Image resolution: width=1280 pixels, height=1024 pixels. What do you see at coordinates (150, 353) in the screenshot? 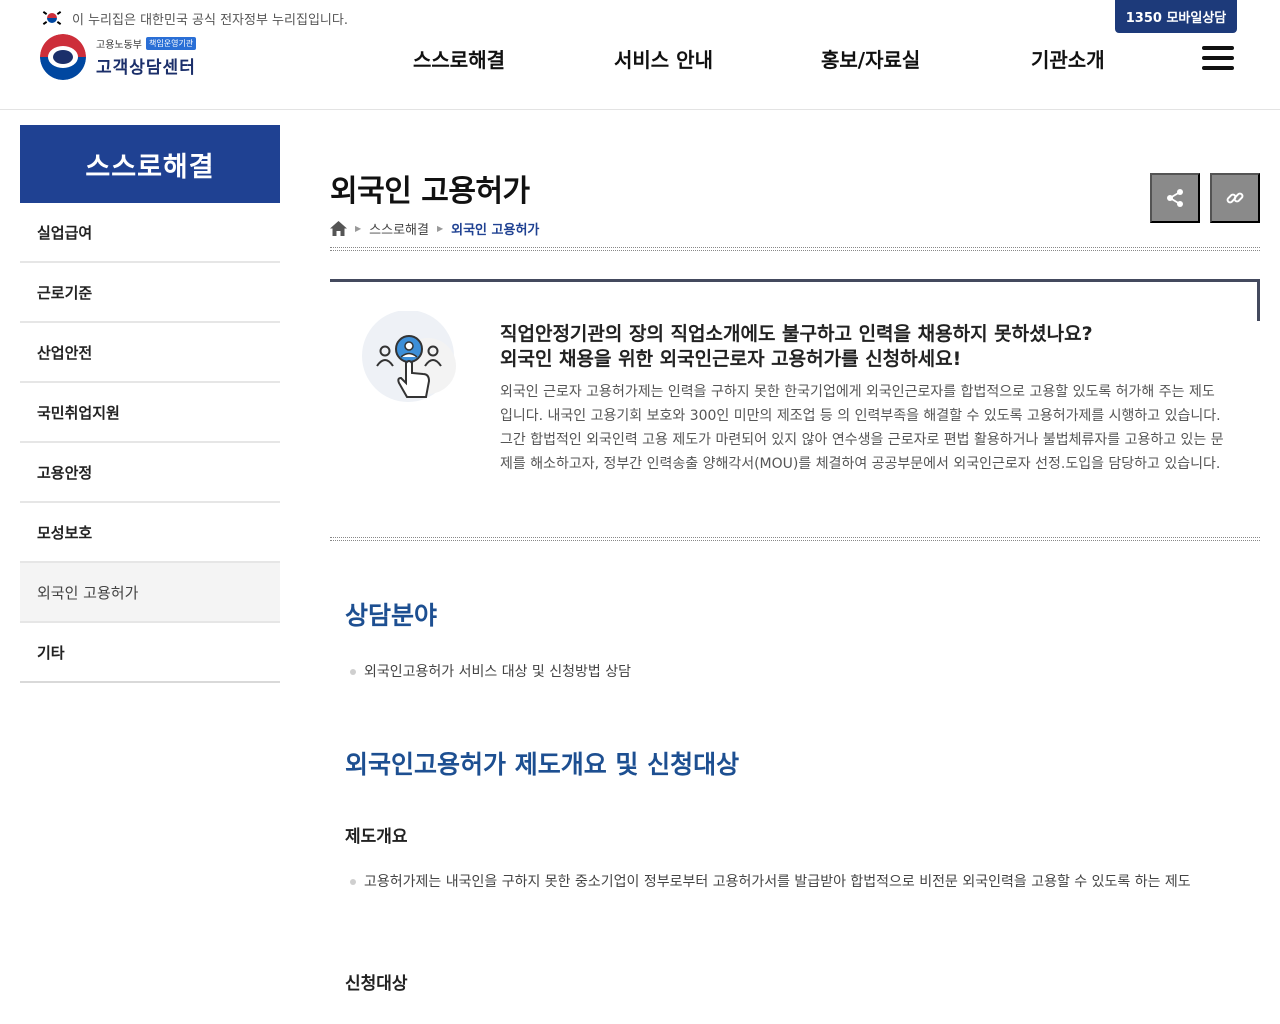
I see `sidebar-item-industrial-safety: 산업안전` at bounding box center [150, 353].